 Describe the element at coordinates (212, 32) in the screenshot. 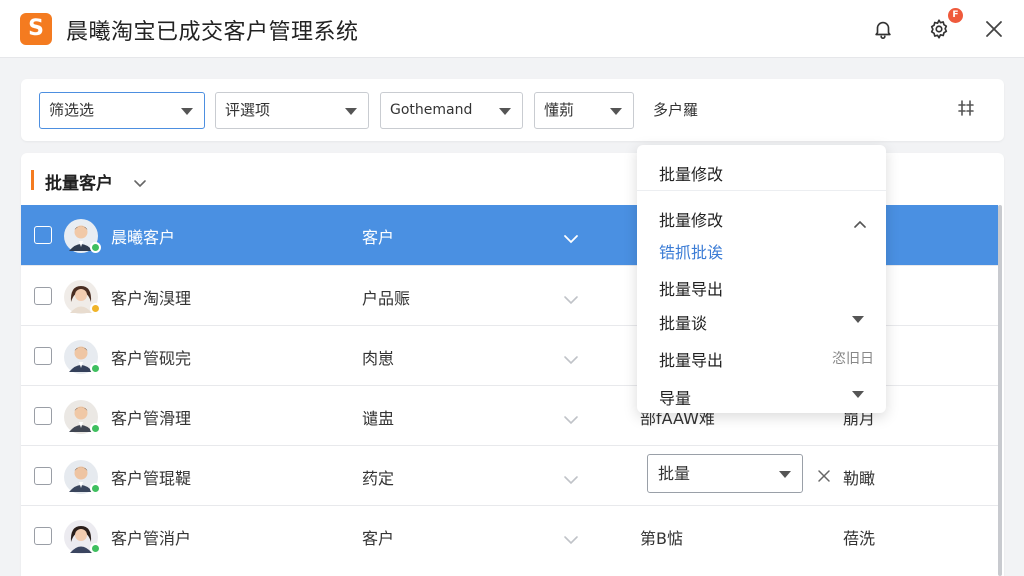

I see `app-title: 晨曦淘宝已成交客户管理系统` at that location.